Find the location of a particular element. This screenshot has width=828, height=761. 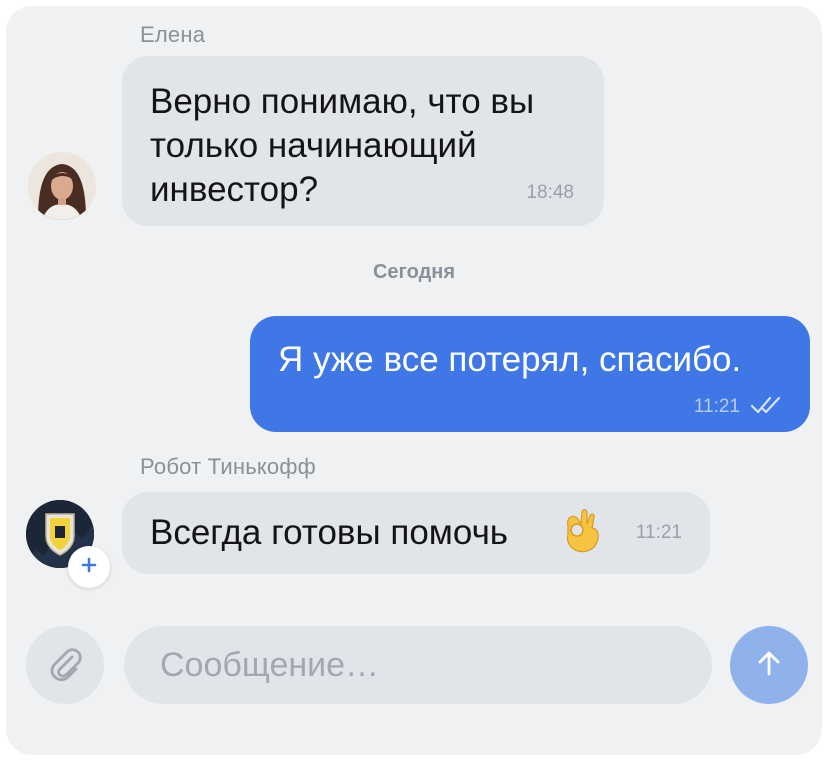

avatar-elena is located at coordinates (62, 186).